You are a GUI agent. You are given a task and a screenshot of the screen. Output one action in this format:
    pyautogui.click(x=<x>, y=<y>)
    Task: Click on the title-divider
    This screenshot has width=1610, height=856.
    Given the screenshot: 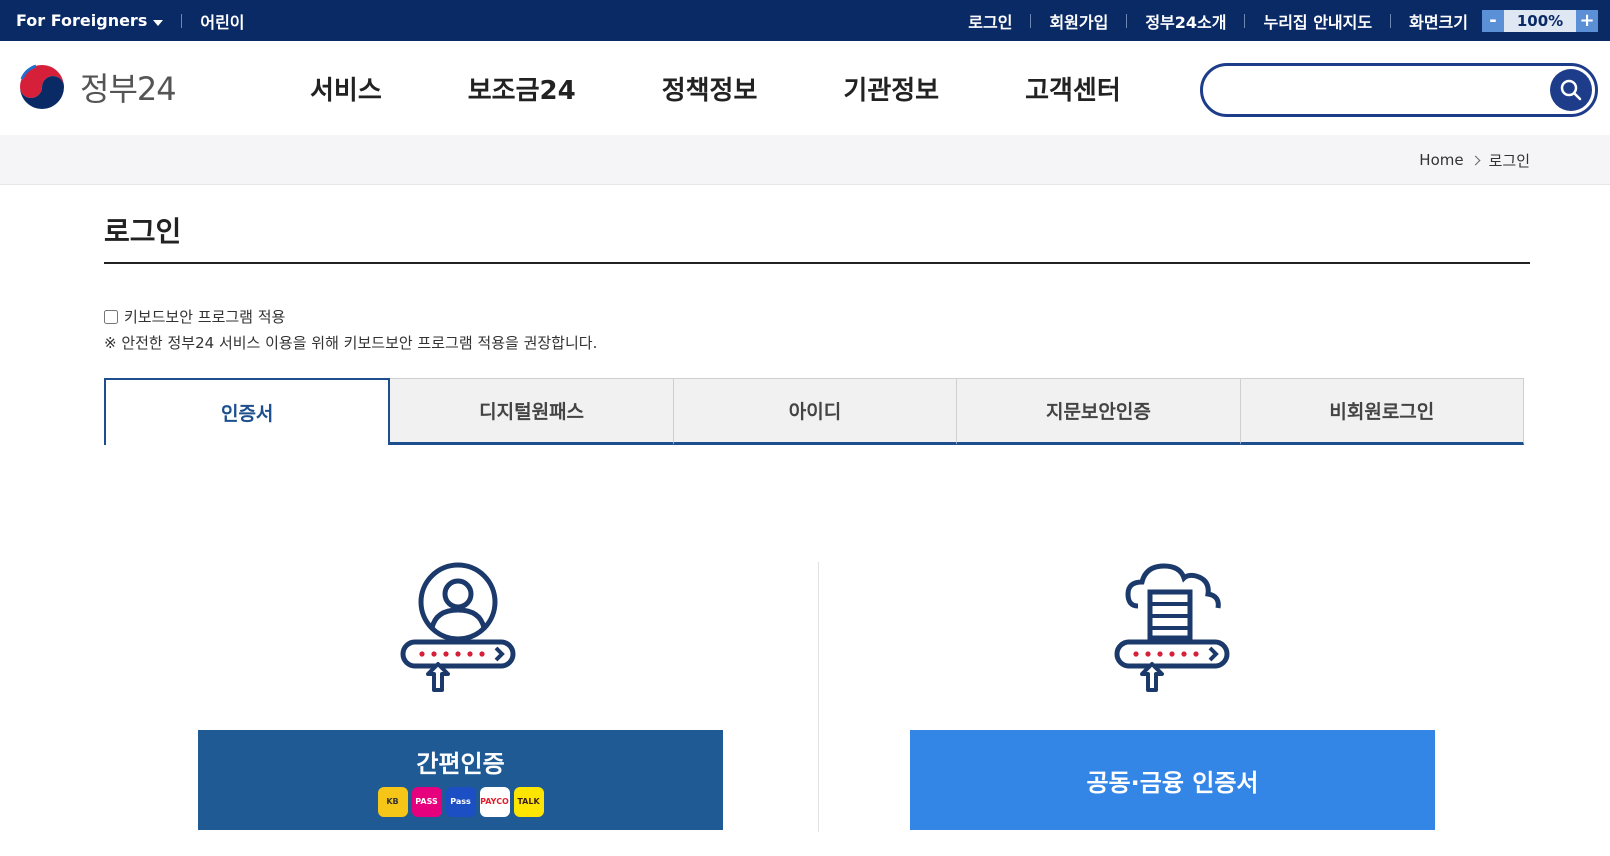 What is the action you would take?
    pyautogui.click(x=817, y=263)
    